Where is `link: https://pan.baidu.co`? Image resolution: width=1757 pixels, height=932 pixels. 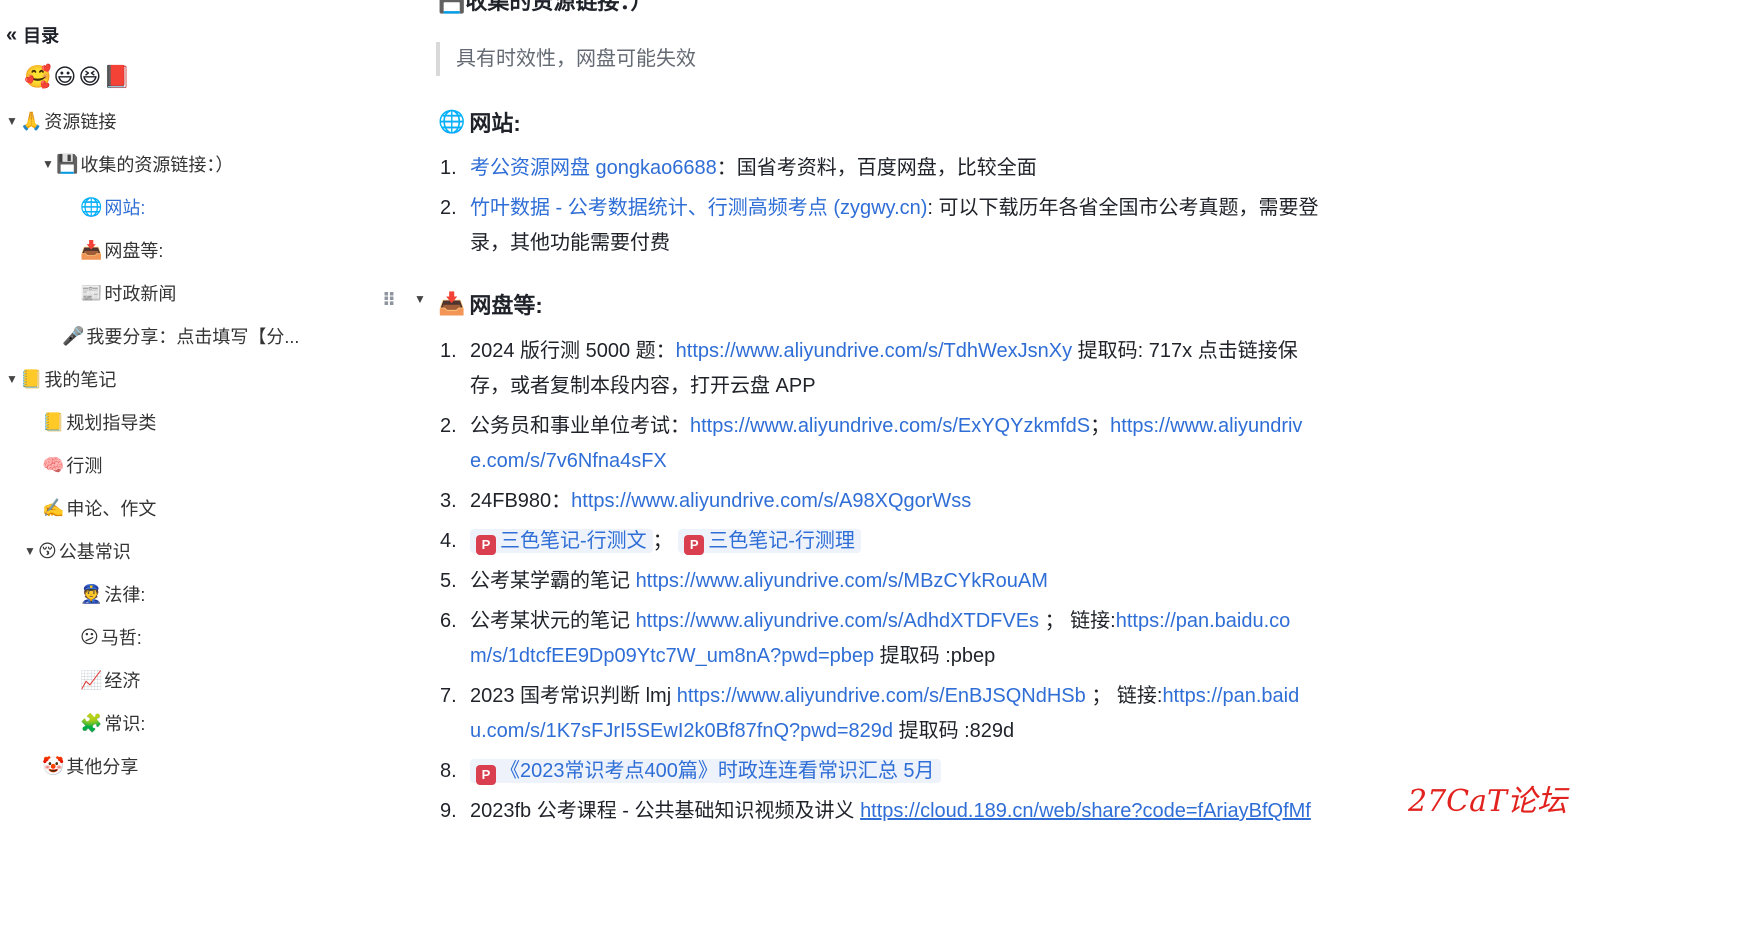
link: https://pan.baidu.co is located at coordinates (1203, 621).